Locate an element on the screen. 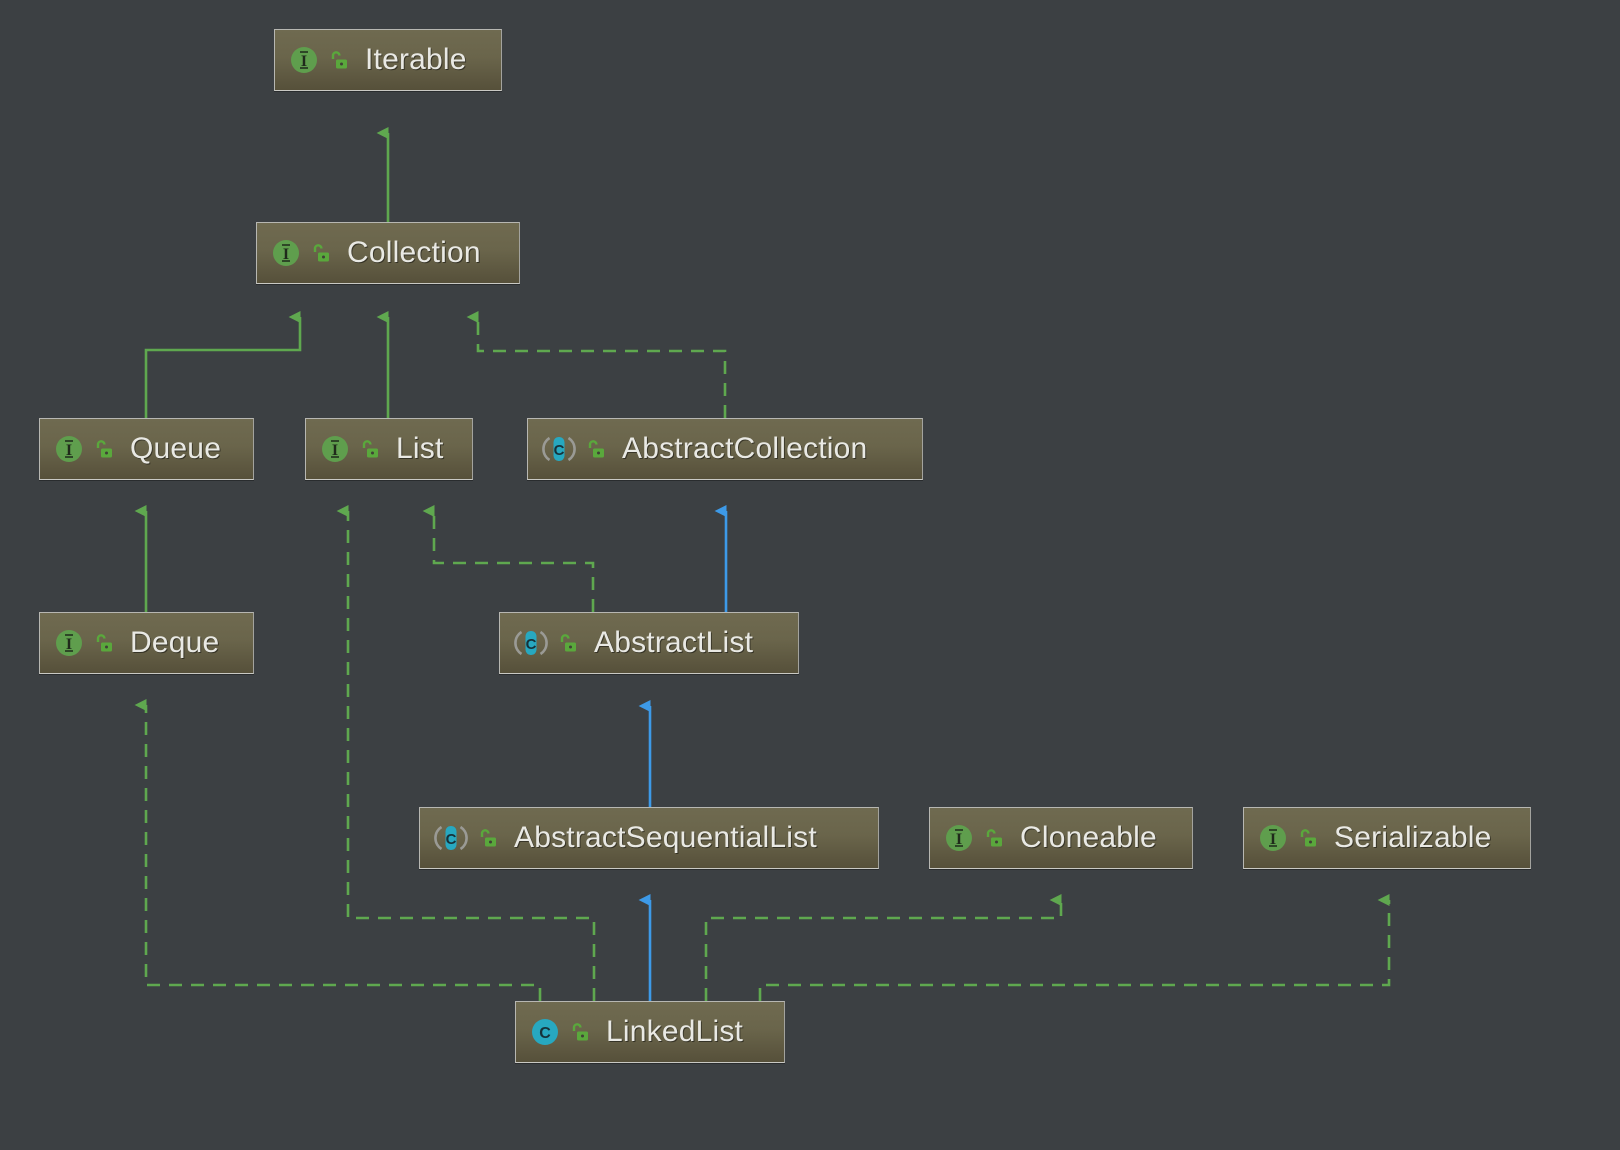 This screenshot has width=1620, height=1150. class-icon: C is located at coordinates (545, 1032).